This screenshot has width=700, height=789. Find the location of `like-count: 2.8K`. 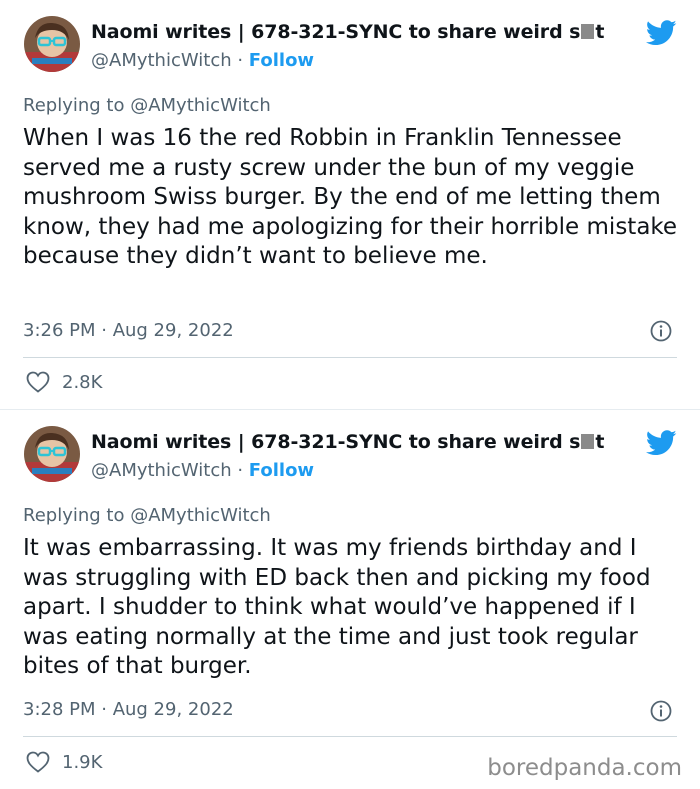

like-count: 2.8K is located at coordinates (82, 382).